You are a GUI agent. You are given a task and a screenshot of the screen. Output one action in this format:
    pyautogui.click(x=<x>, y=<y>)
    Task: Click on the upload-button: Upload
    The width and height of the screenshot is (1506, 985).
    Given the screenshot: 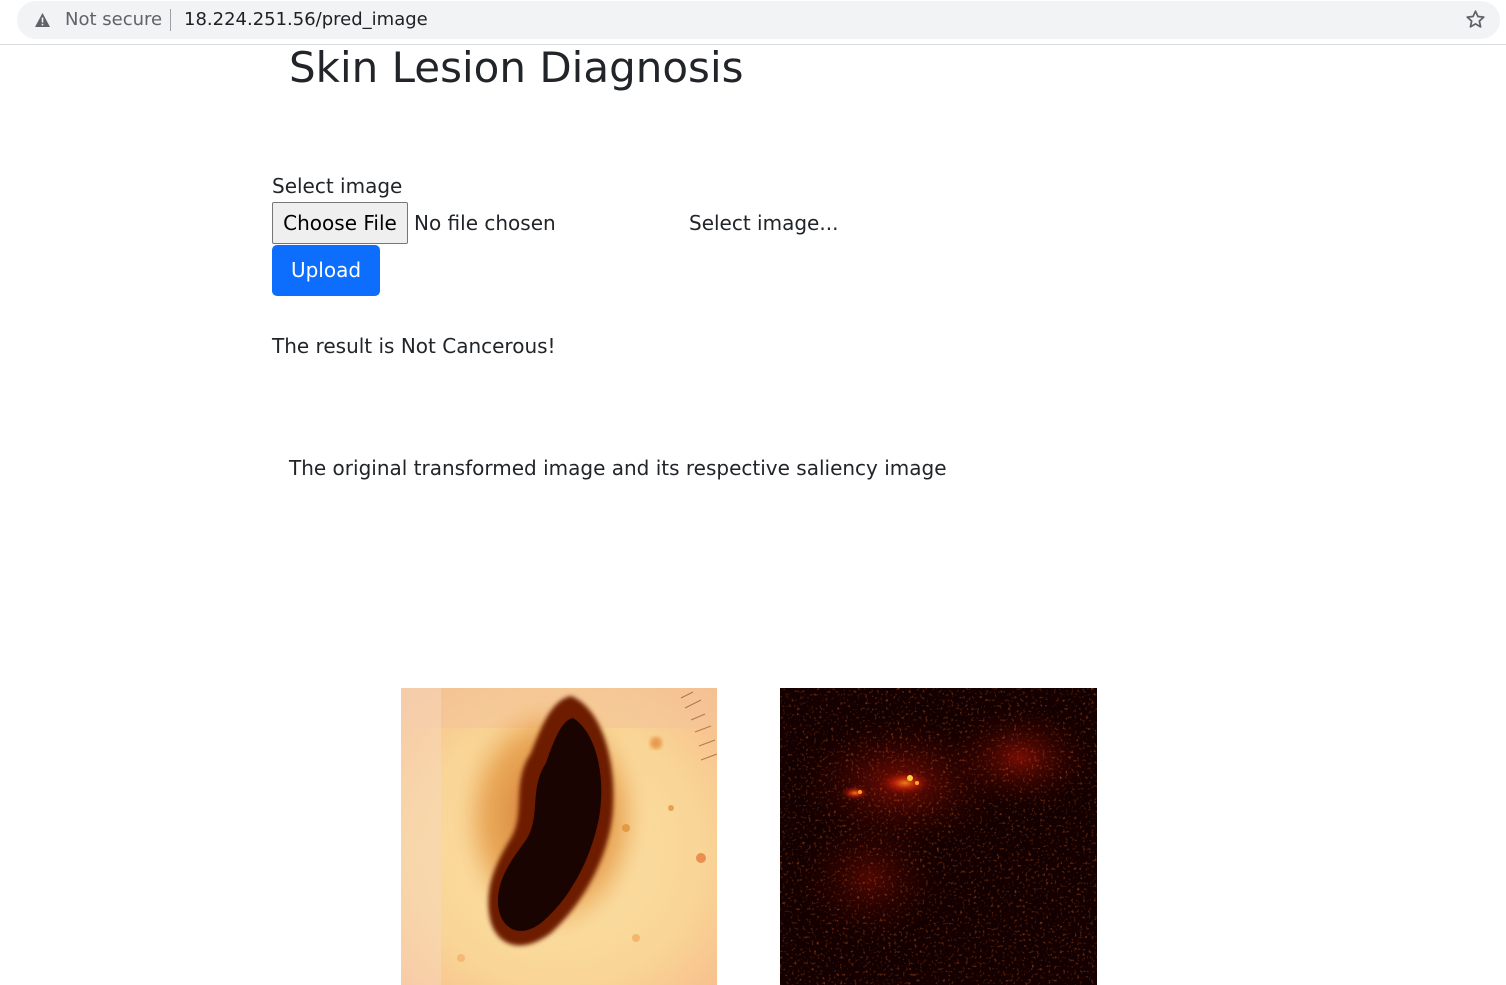 What is the action you would take?
    pyautogui.click(x=326, y=270)
    